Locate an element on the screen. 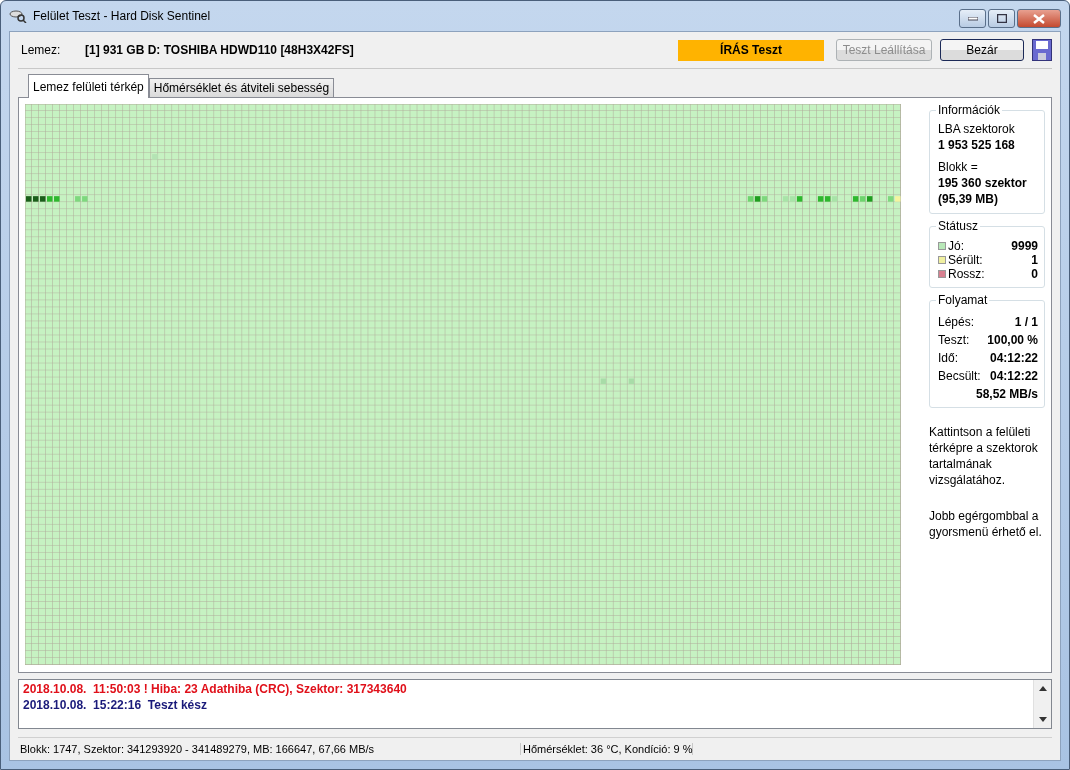 The width and height of the screenshot is (1070, 770). window-title: Felület Teszt - Hard Disk Sentinel is located at coordinates (122, 16).